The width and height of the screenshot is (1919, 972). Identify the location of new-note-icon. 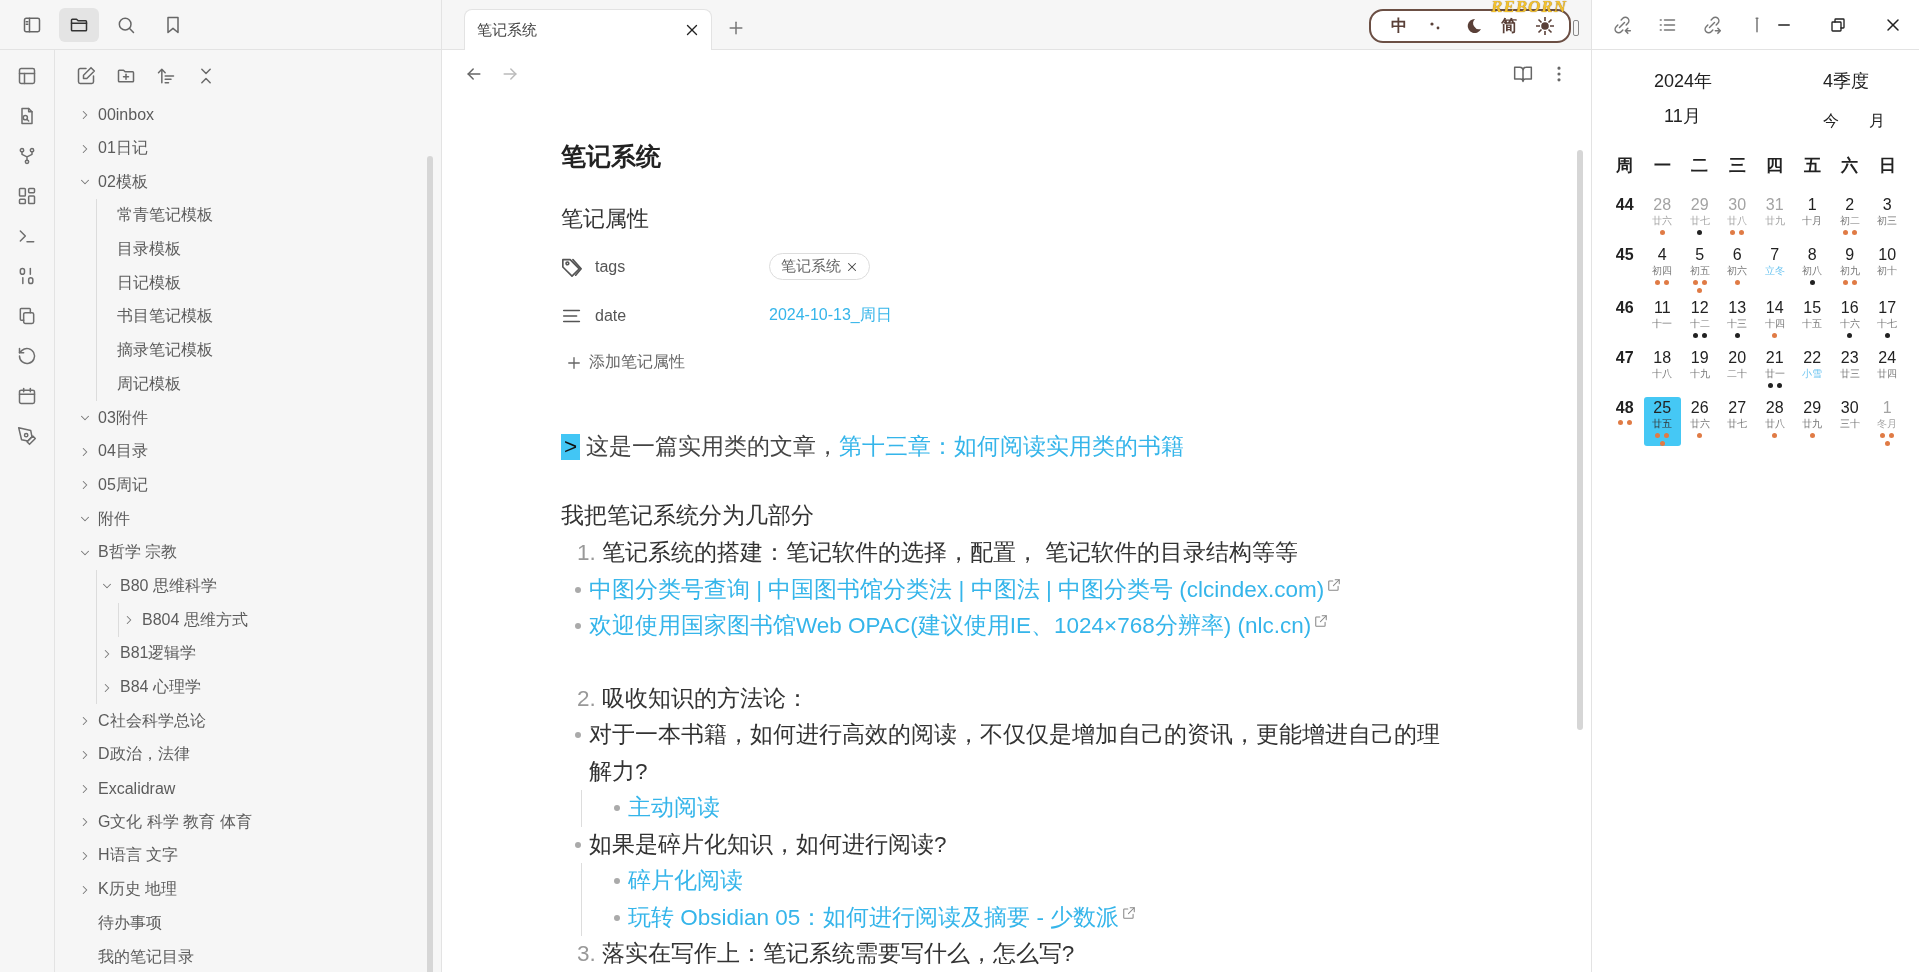
(86, 76).